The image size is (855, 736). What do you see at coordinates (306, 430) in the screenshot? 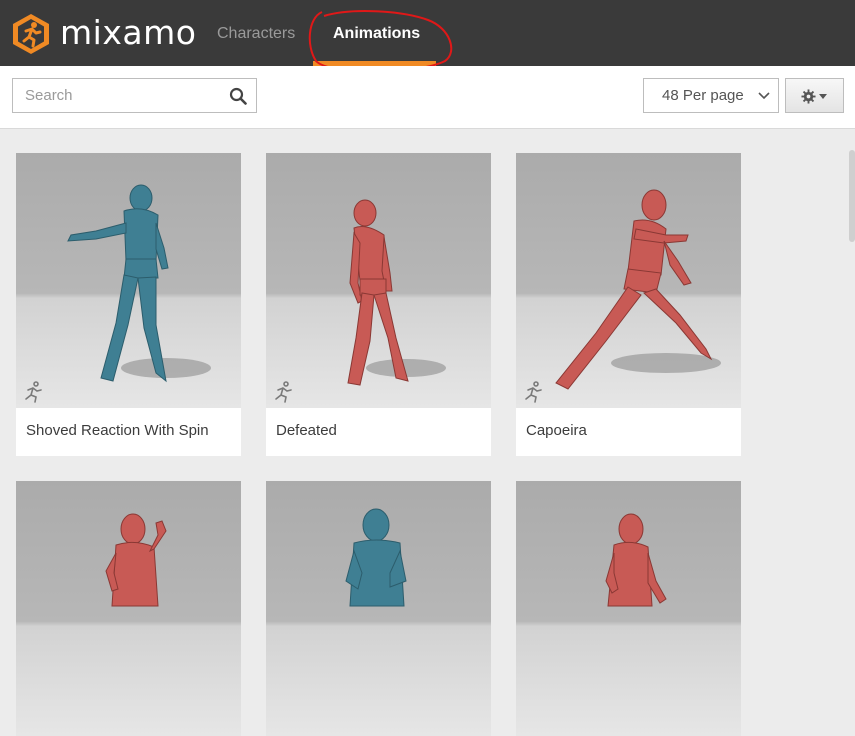
I see `card-title: Defeated` at bounding box center [306, 430].